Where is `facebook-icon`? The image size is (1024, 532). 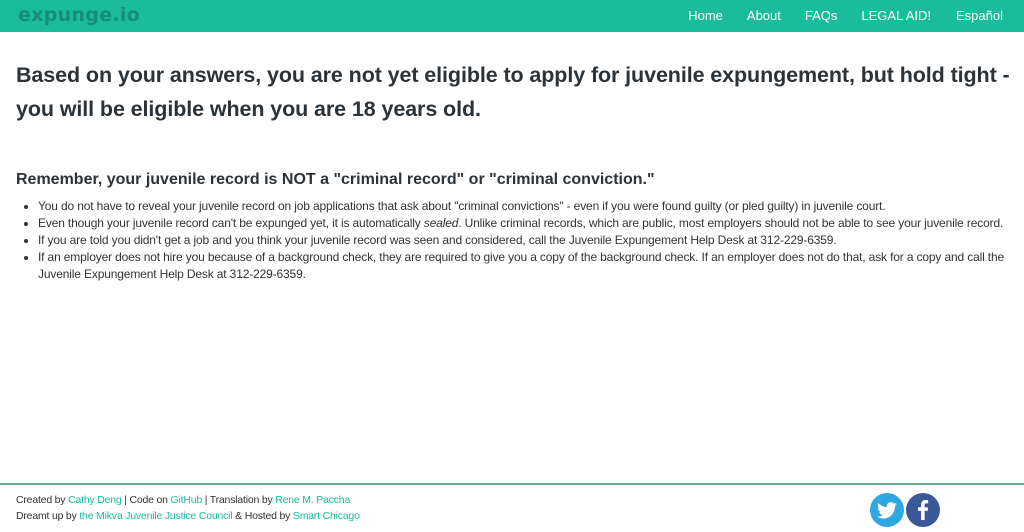
facebook-icon is located at coordinates (923, 510).